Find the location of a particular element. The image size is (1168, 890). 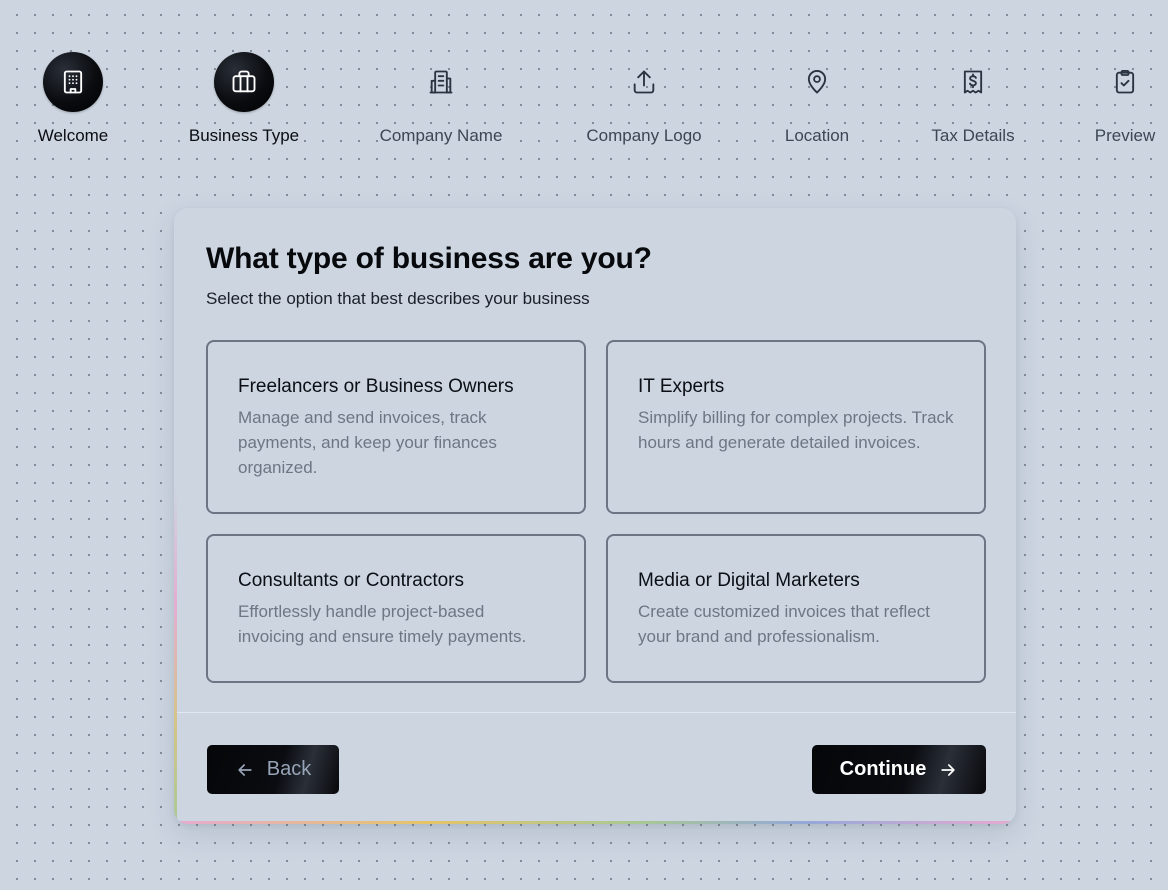

step-company-logo: Company Logo is located at coordinates (644, 99).